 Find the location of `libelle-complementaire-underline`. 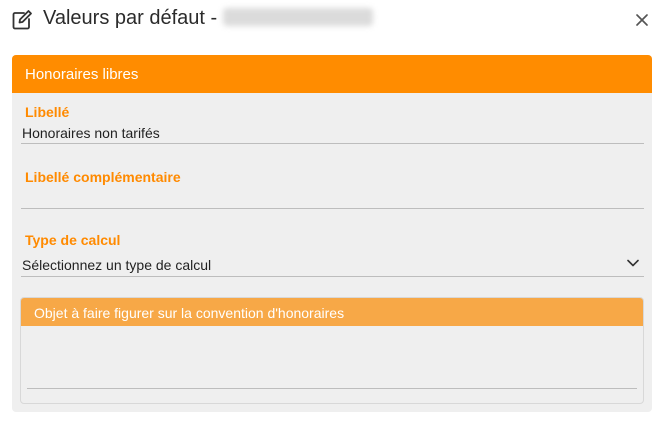

libelle-complementaire-underline is located at coordinates (332, 208).